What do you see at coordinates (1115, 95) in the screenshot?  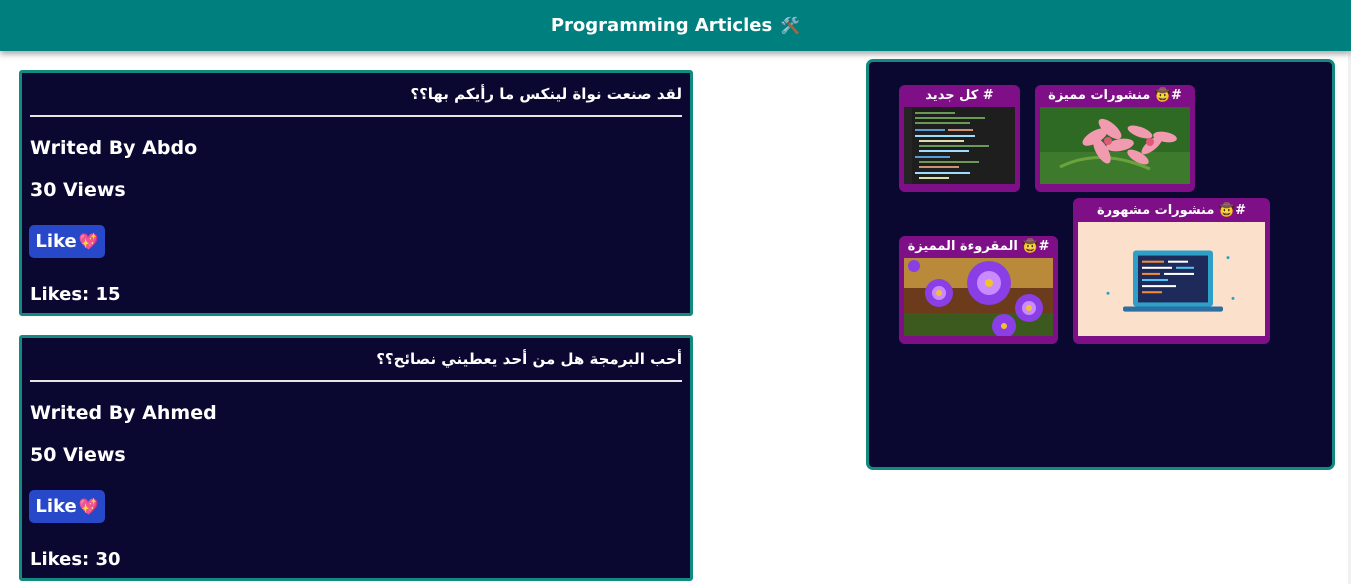 I see `category-label: #🤠 منشورات مميزة` at bounding box center [1115, 95].